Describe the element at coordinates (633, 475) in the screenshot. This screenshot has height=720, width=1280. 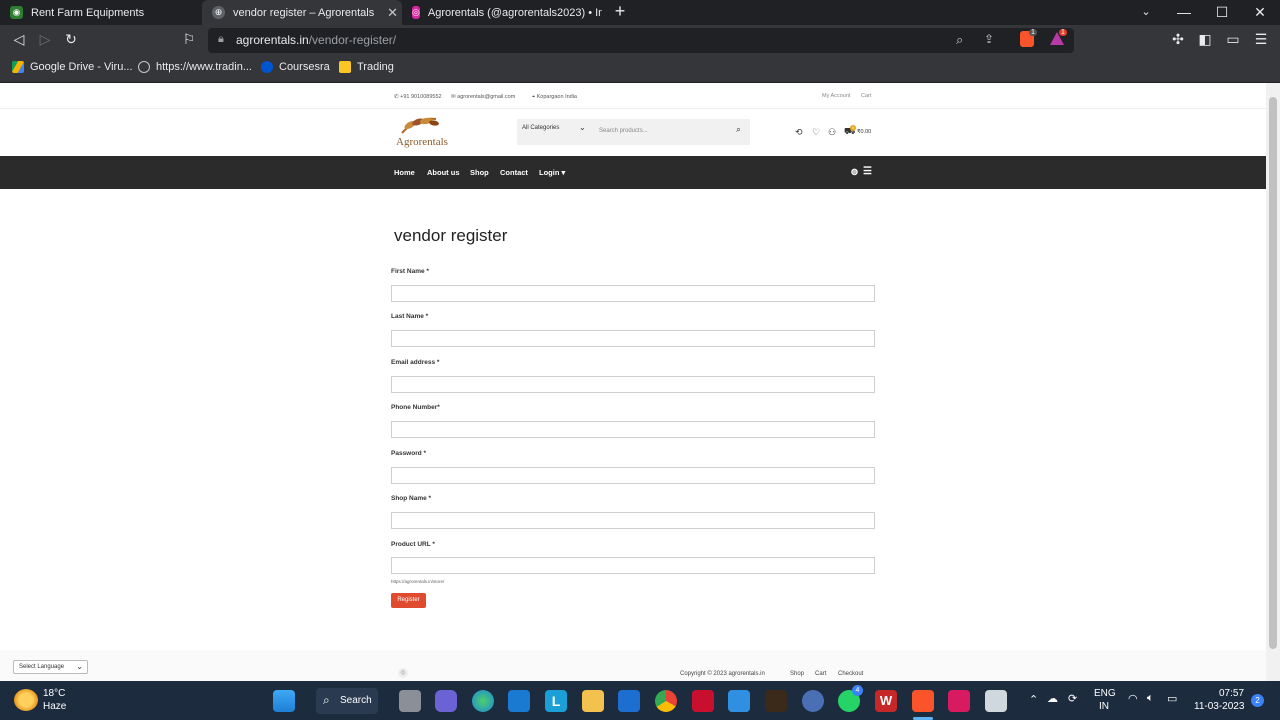
I see `password-field` at that location.